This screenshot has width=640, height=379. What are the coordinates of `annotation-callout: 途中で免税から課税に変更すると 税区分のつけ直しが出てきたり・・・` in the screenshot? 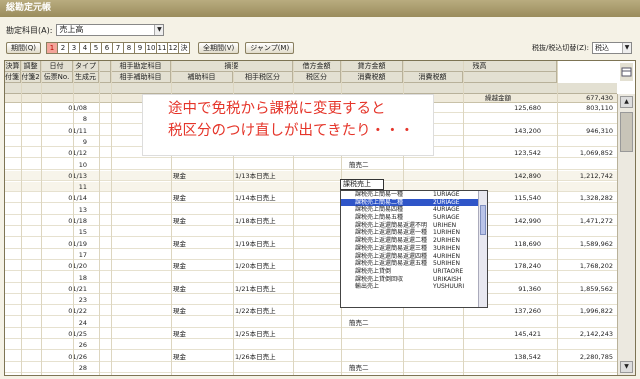 It's located at (288, 125).